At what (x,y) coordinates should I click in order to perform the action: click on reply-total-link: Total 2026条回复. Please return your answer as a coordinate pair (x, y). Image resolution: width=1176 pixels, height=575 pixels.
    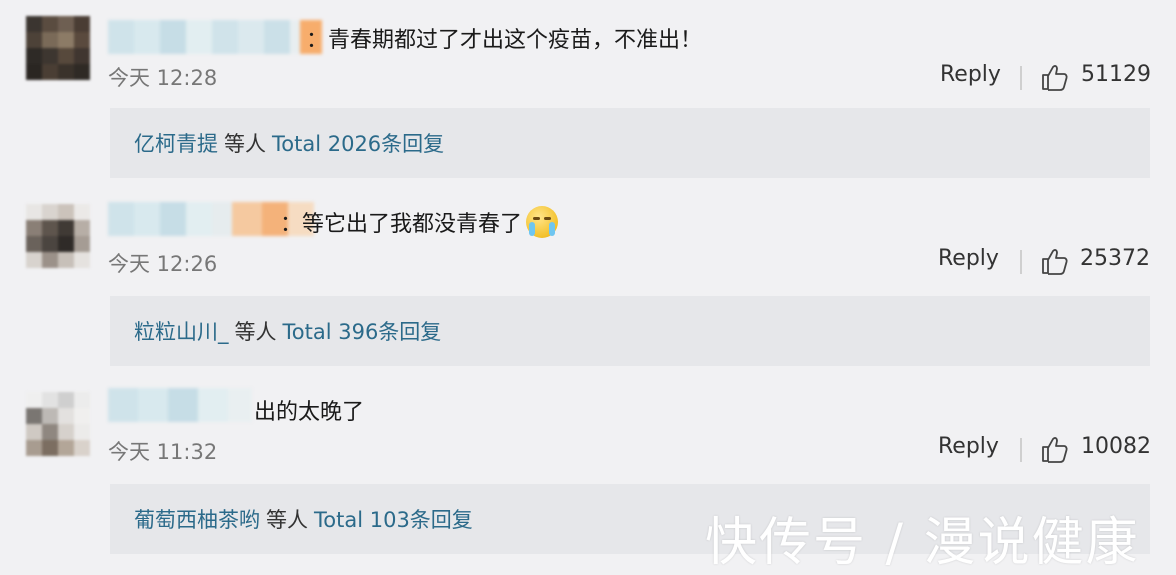
    Looking at the image, I should click on (358, 143).